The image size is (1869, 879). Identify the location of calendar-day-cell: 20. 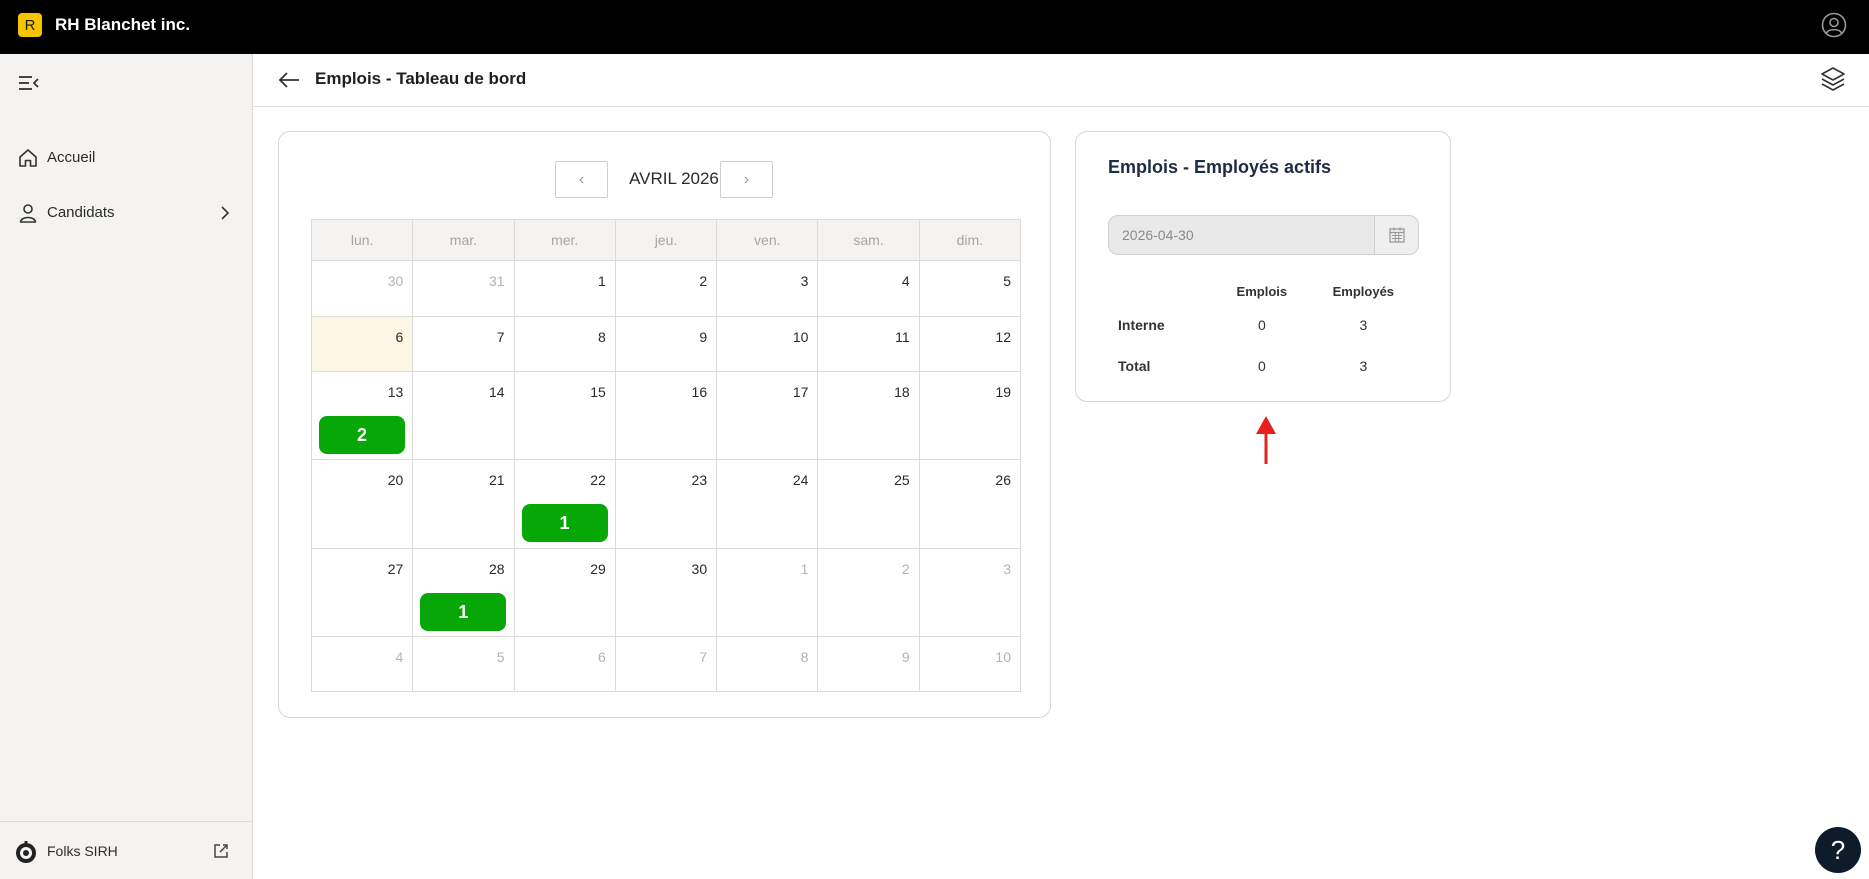
(362, 504).